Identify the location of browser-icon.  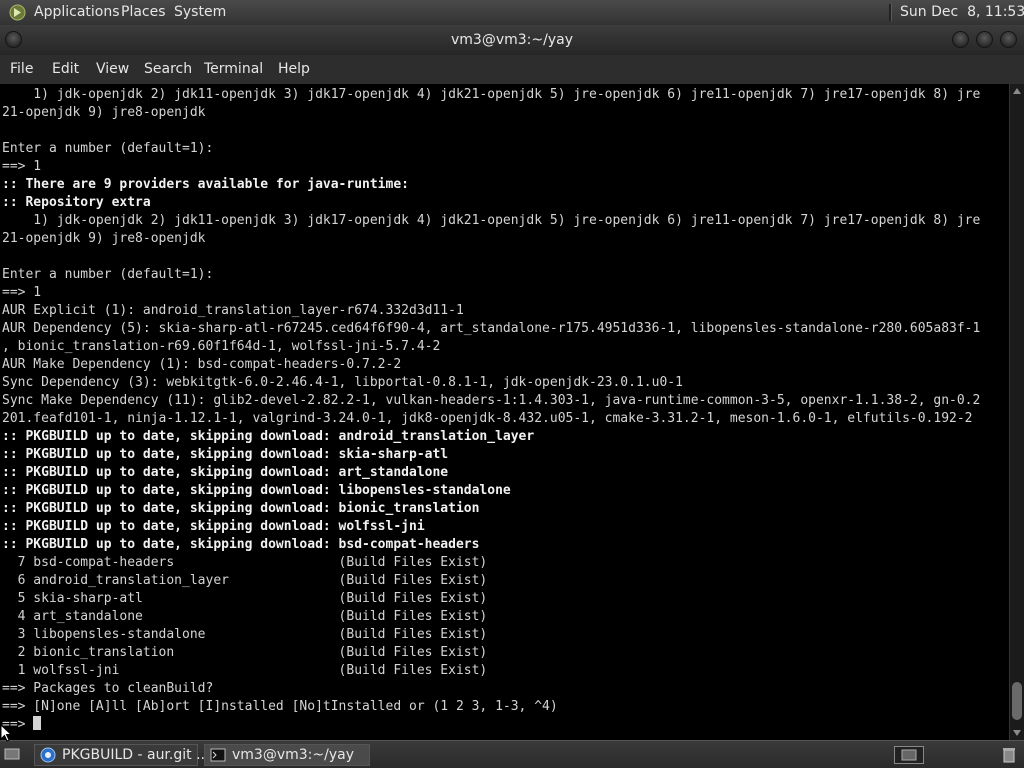
(48, 755).